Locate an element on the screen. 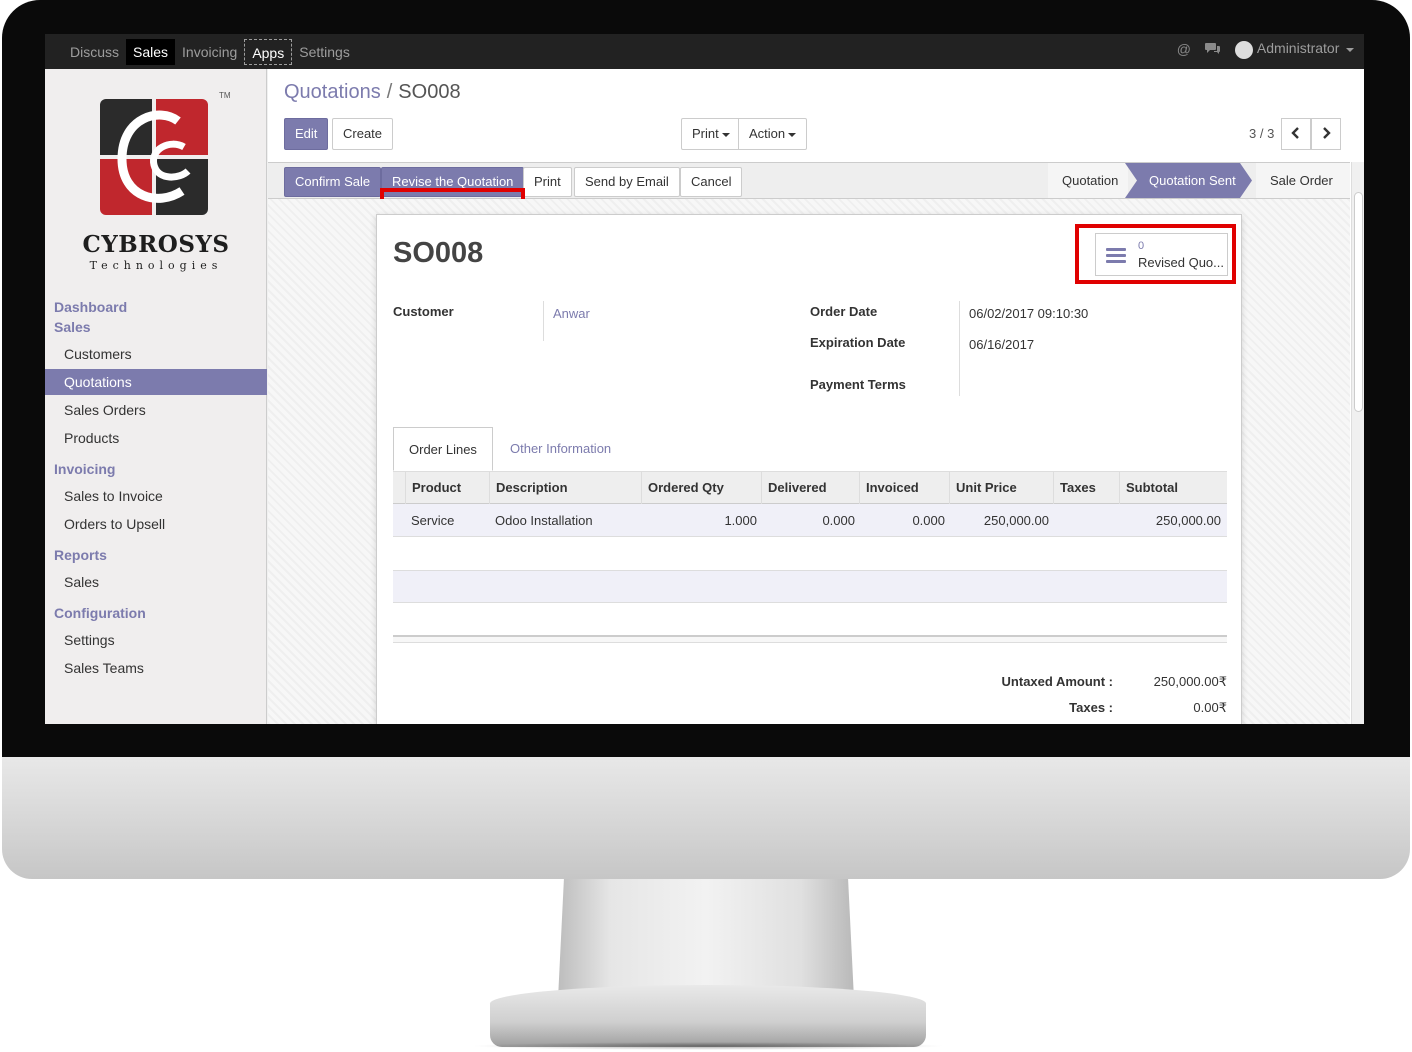  chevron-left-icon is located at coordinates (1295, 133).